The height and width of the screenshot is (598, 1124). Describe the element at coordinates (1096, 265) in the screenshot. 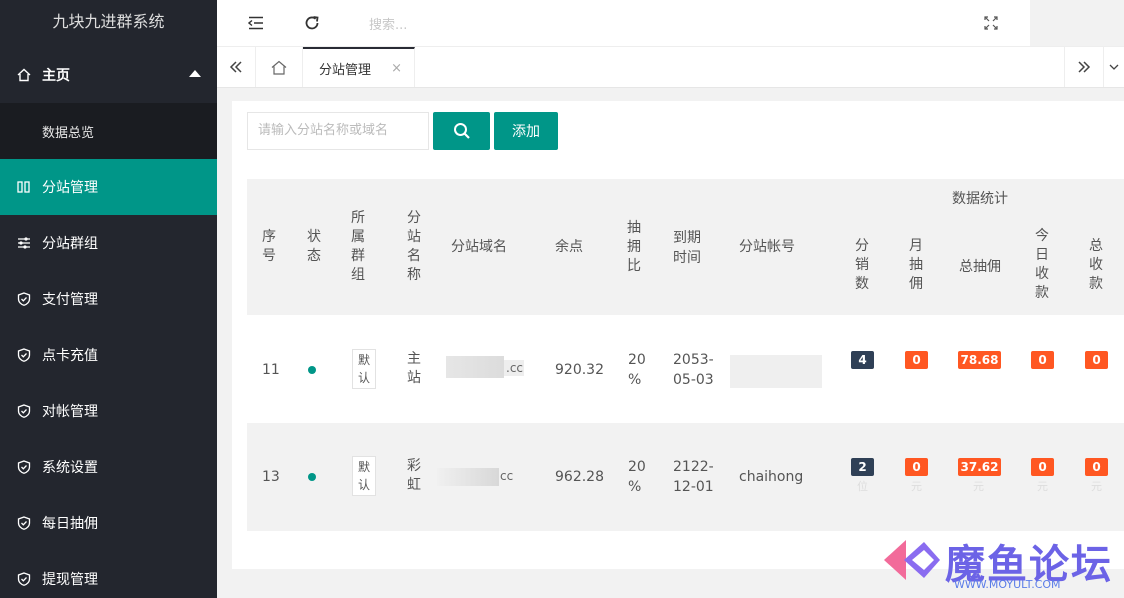

I see `col-total-income: 总收款` at that location.